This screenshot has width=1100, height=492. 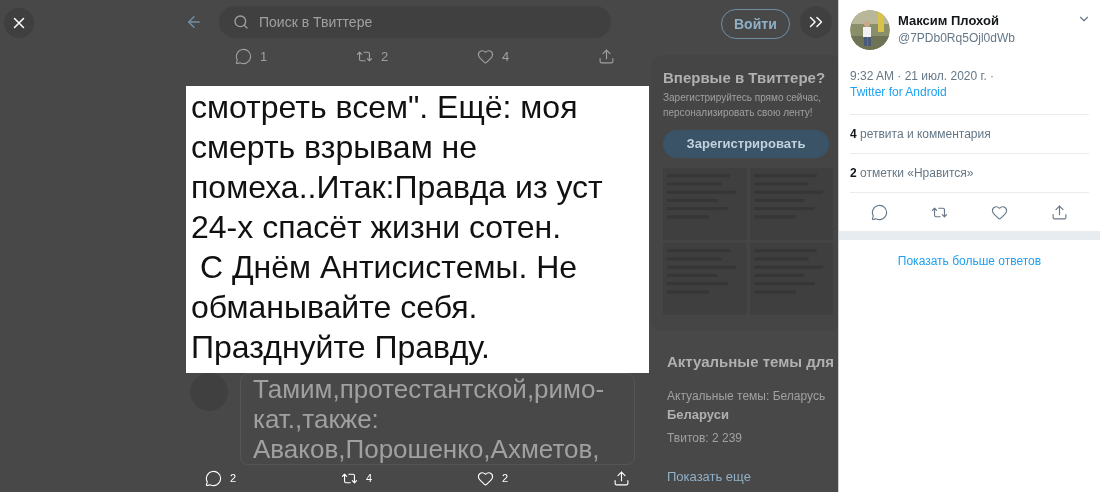 I want to click on reply-icon, so click(x=880, y=212).